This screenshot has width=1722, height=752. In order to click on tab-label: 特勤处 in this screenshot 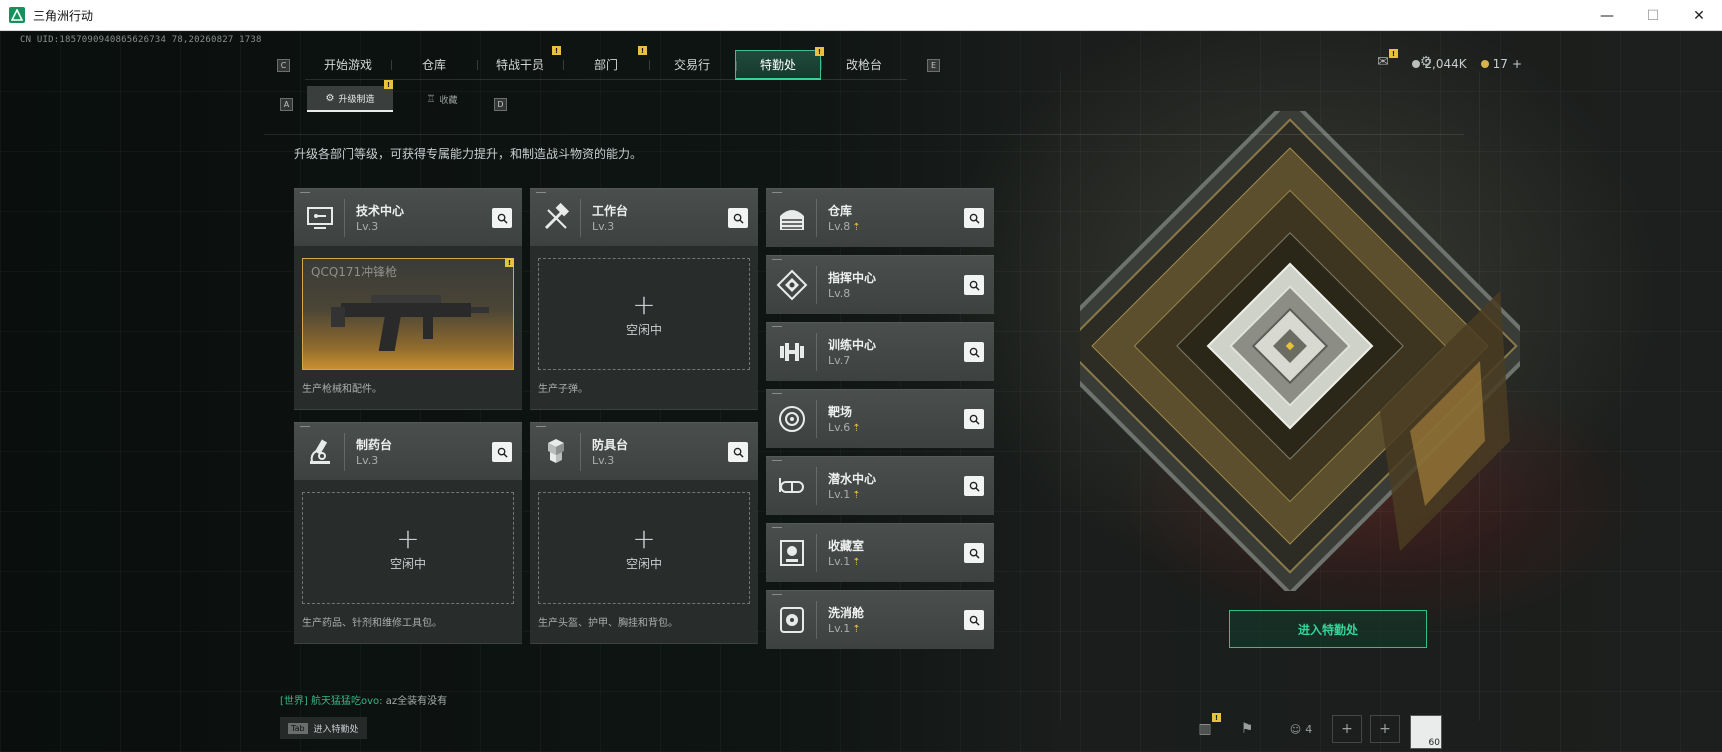, I will do `click(777, 65)`.